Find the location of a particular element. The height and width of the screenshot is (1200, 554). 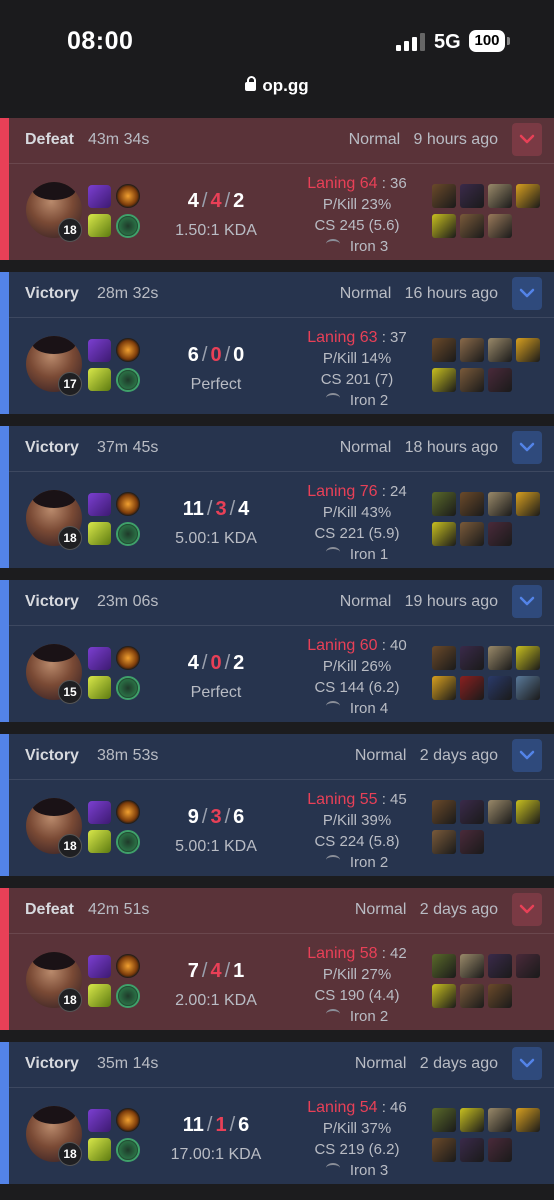

item-build is located at coordinates (487, 368).